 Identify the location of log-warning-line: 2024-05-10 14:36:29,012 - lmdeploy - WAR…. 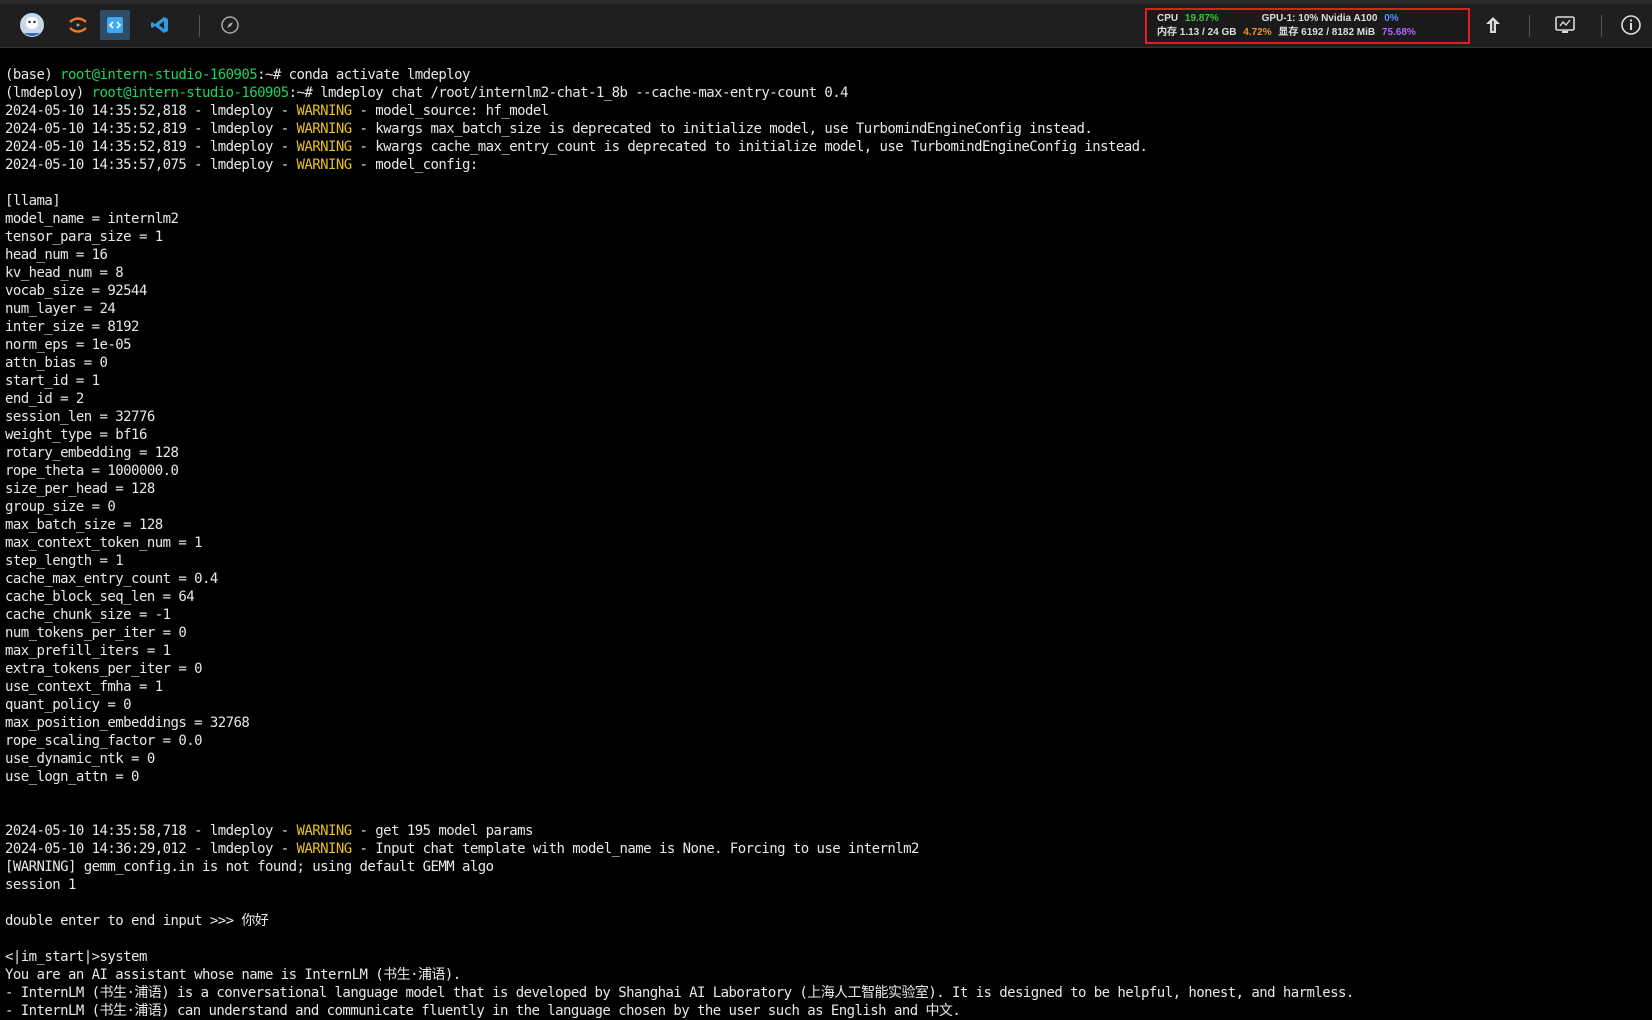
(462, 849).